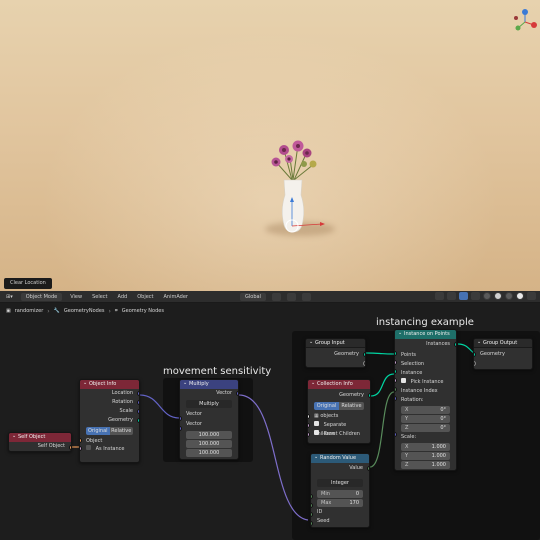 The width and height of the screenshot is (540, 540). I want to click on object-input-socket, so click(81, 440).